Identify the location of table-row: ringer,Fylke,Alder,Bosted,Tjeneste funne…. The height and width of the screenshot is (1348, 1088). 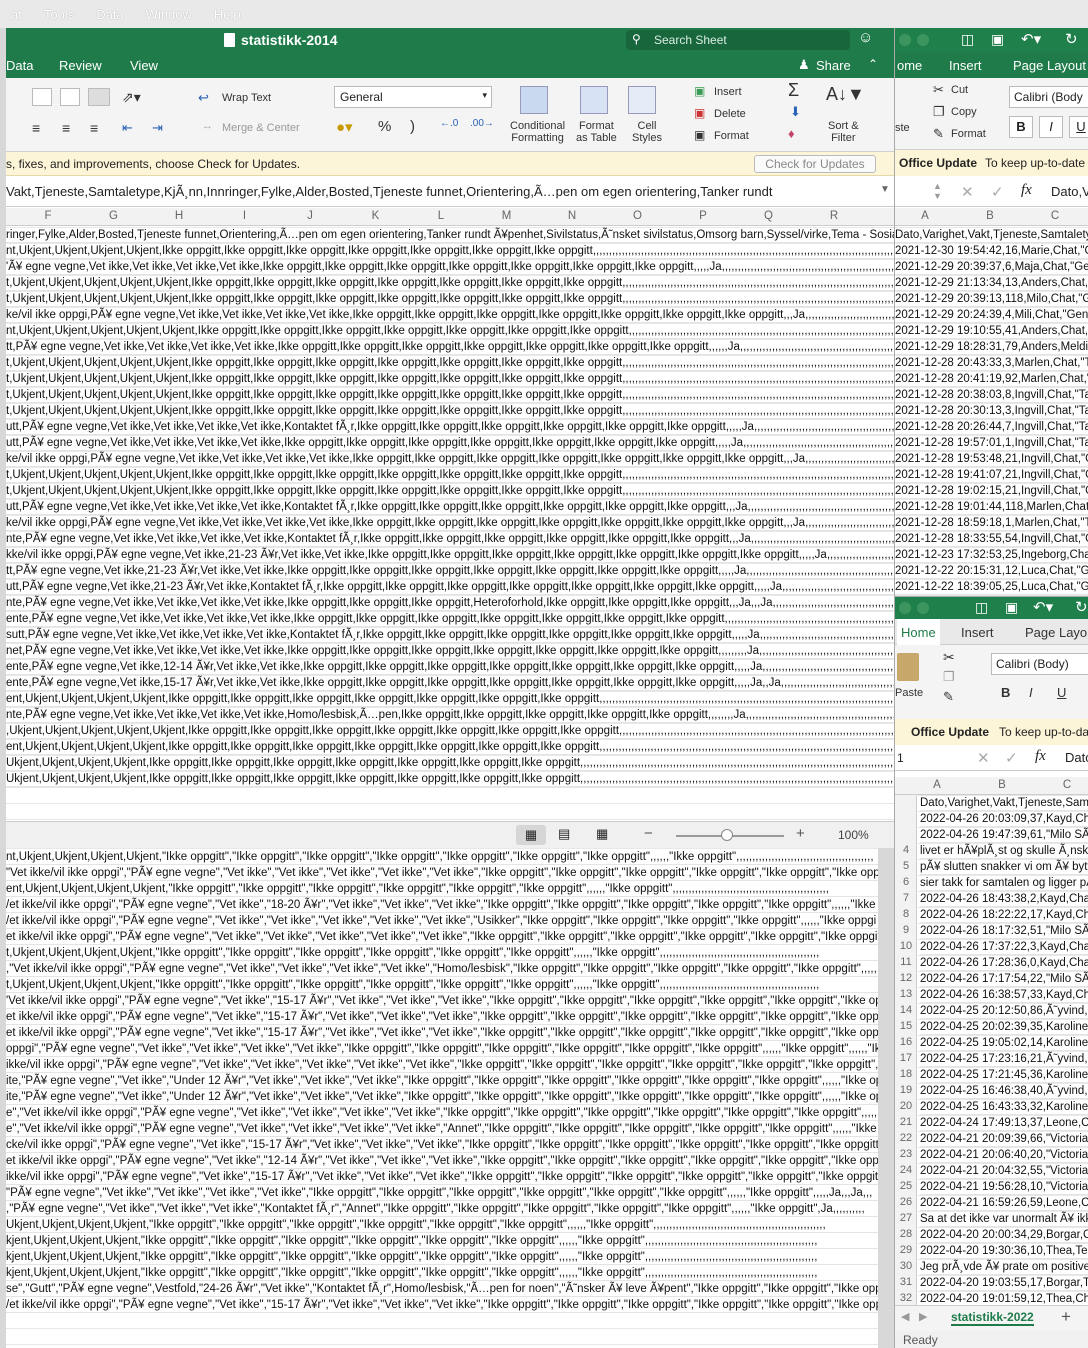
(450, 235).